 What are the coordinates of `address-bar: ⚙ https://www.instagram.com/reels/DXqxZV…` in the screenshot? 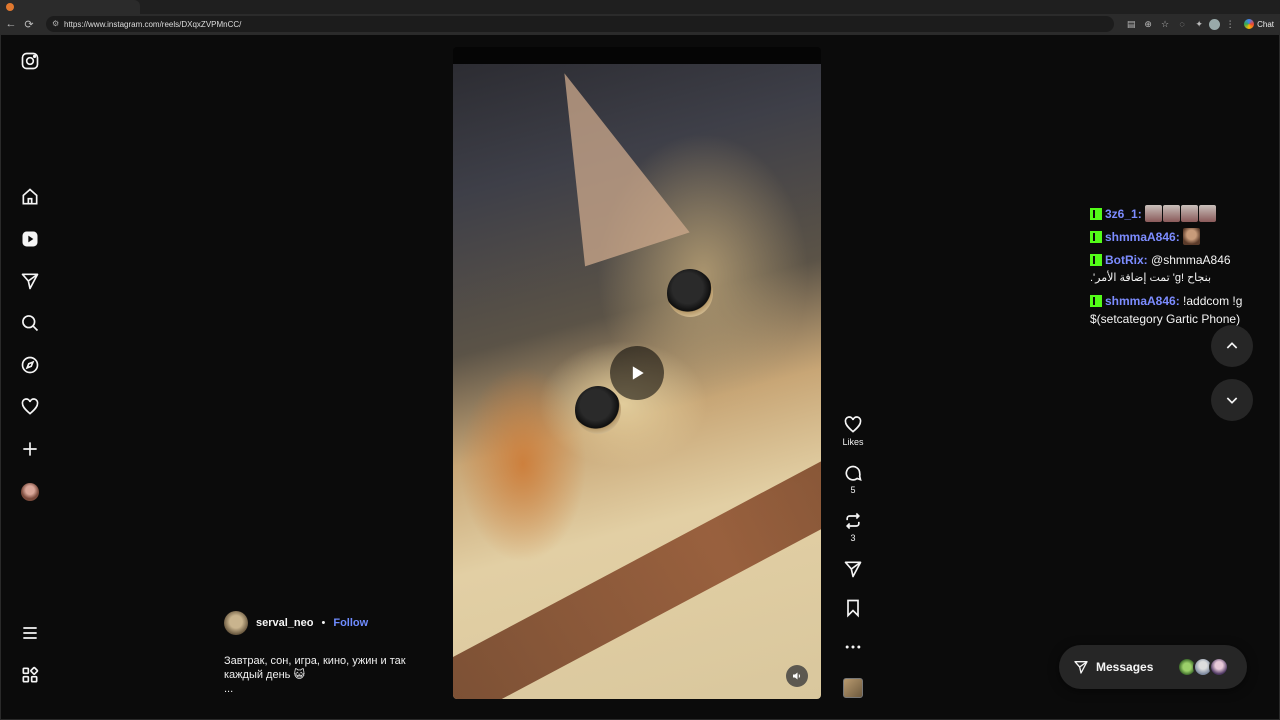 It's located at (580, 24).